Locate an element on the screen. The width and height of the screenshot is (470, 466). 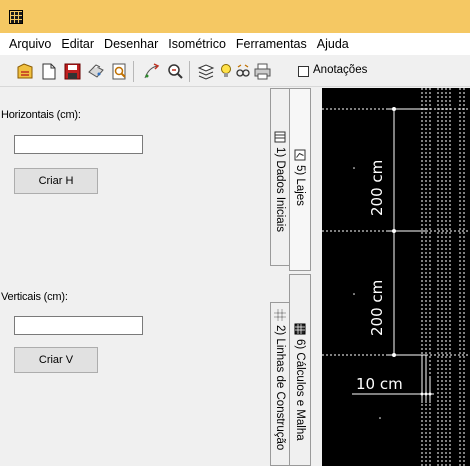
menu-desenhar: Desenhar is located at coordinates (131, 44).